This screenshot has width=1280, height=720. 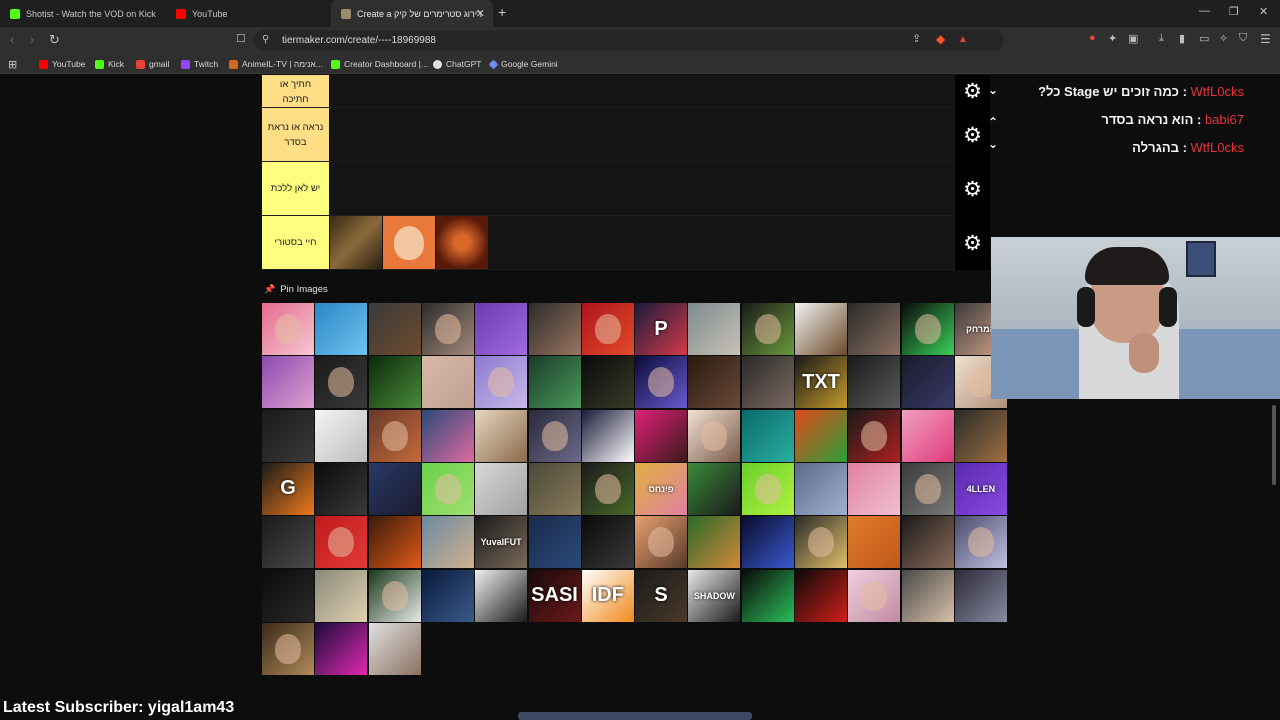 What do you see at coordinates (993, 122) in the screenshot?
I see `chevron-up-icon: ⌃` at bounding box center [993, 122].